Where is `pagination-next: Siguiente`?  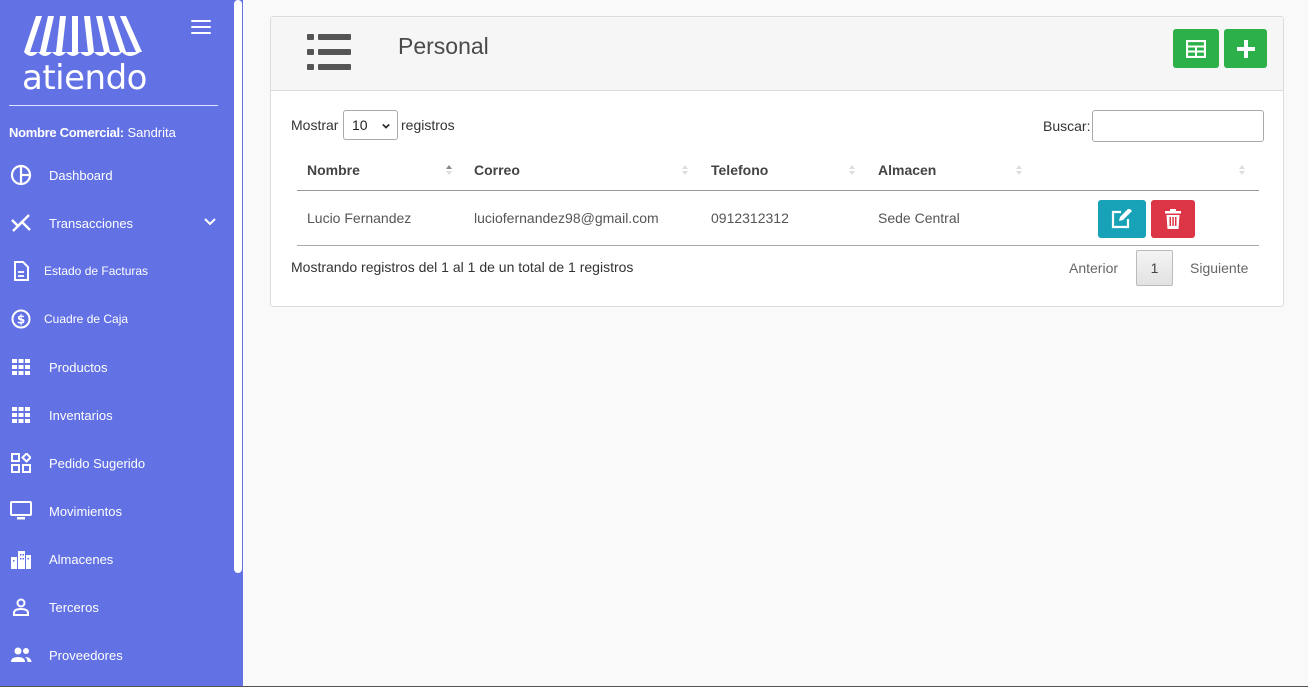
pagination-next: Siguiente is located at coordinates (1219, 268).